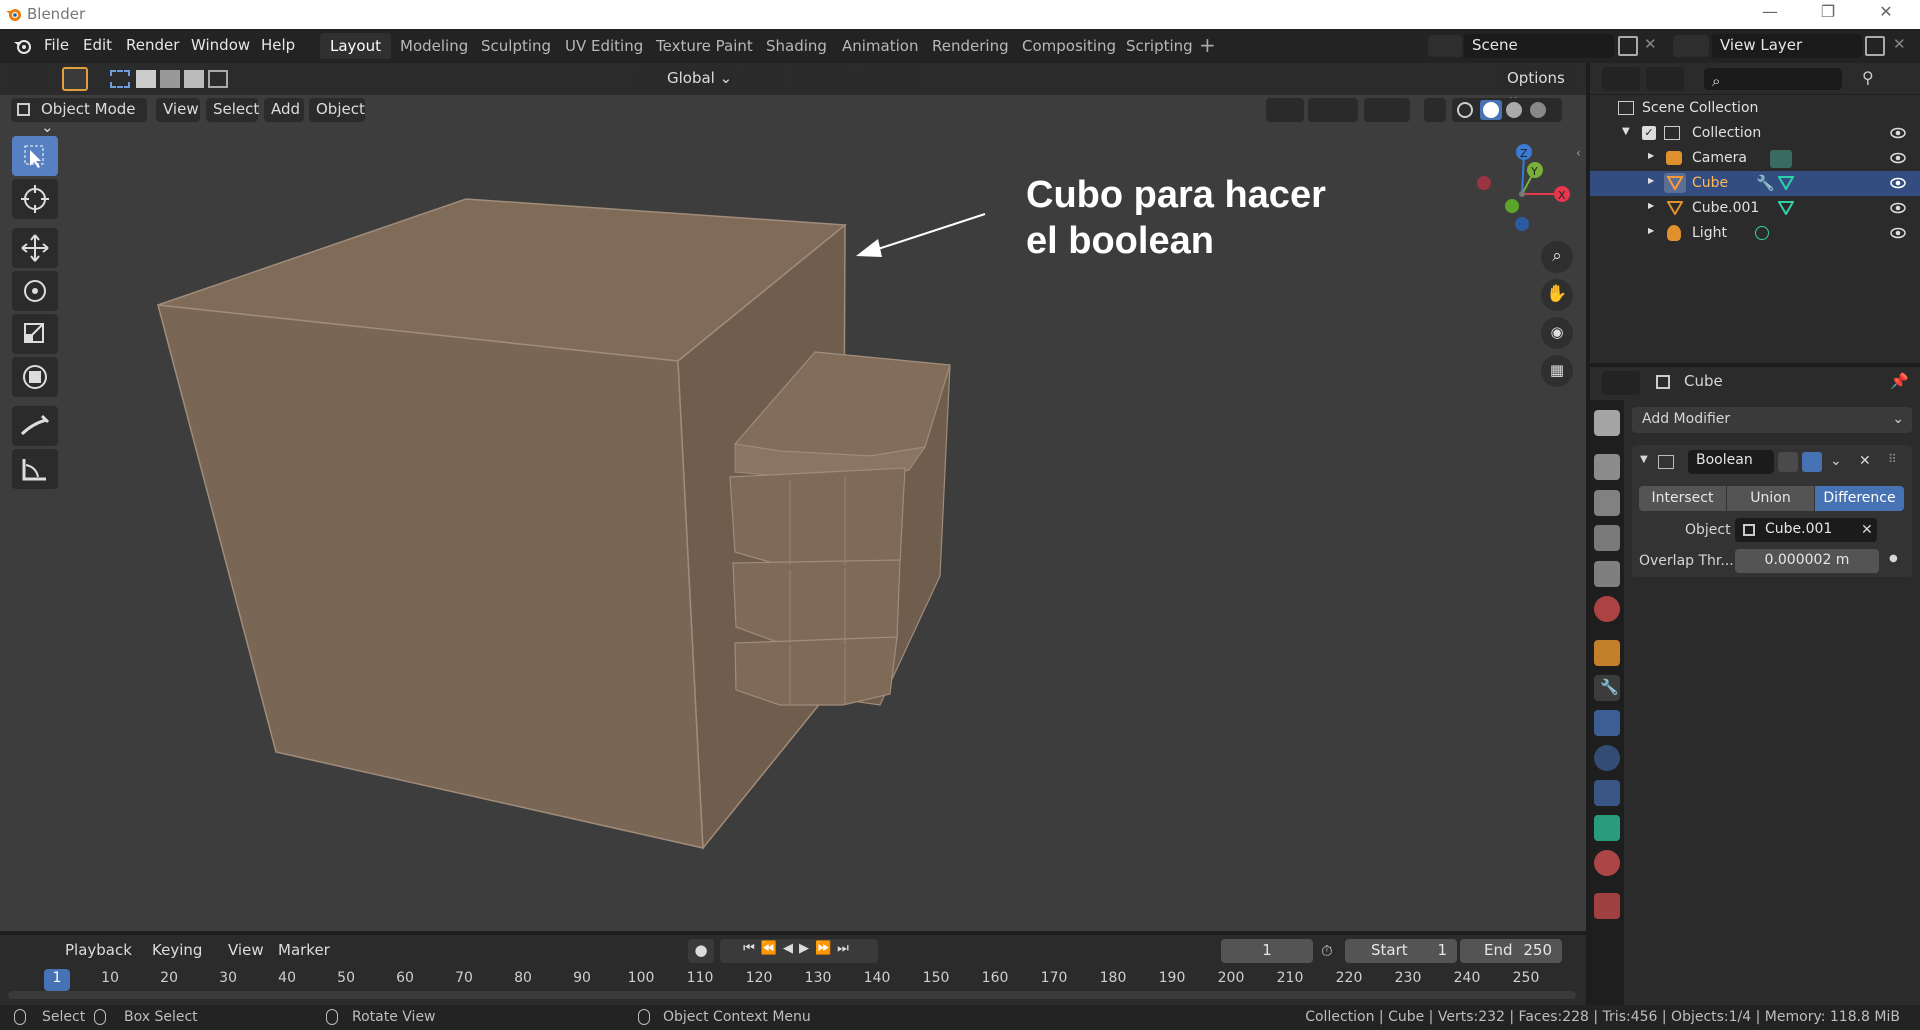 Image resolution: width=1920 pixels, height=1030 pixels. What do you see at coordinates (79, 117) in the screenshot?
I see `mode-dropdown: Object Mode ⌄` at bounding box center [79, 117].